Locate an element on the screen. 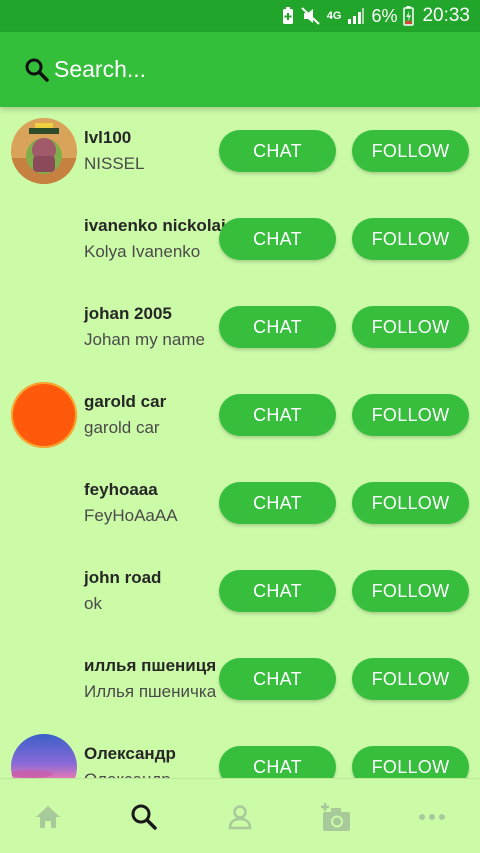  list-item: Олександр Олександр CHAT FOLLOW is located at coordinates (240, 750).